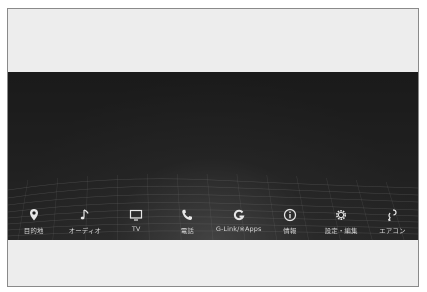 The height and width of the screenshot is (292, 427). I want to click on menu-item-tv: TV, so click(136, 219).